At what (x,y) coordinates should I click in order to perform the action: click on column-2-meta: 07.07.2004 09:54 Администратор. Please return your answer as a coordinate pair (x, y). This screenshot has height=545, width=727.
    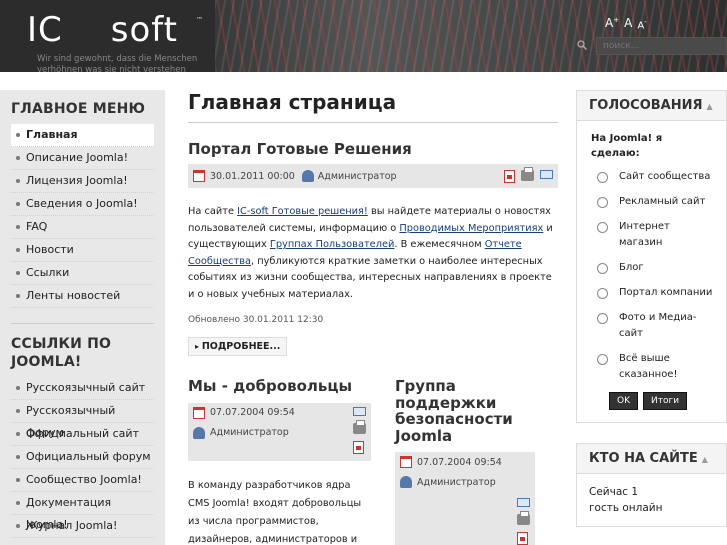
    Looking at the image, I should click on (465, 498).